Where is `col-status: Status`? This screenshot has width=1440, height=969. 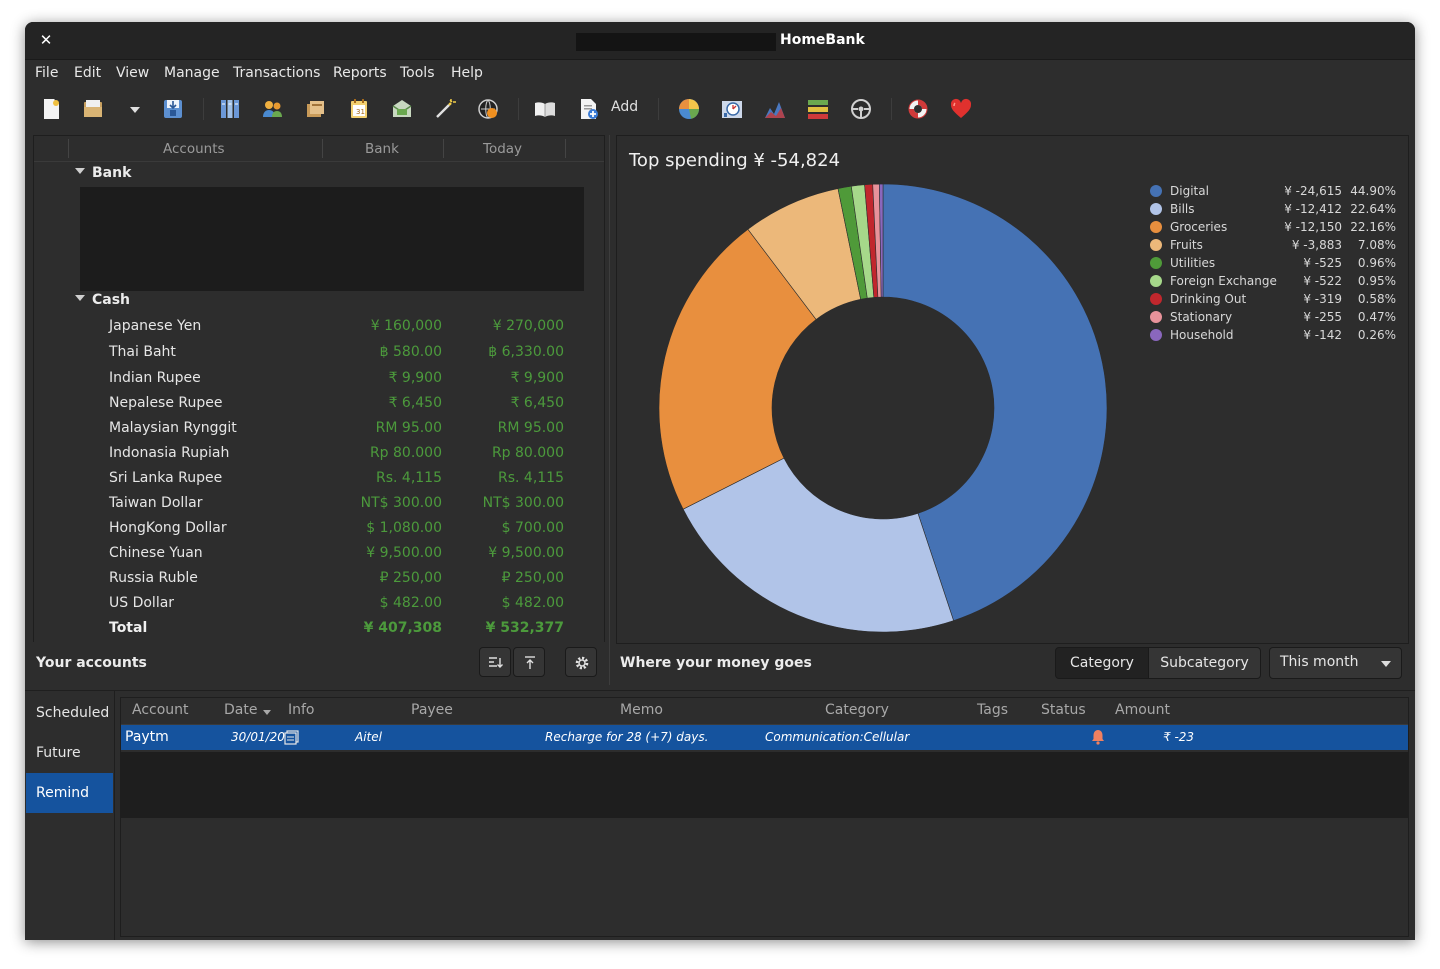
col-status: Status is located at coordinates (1063, 710).